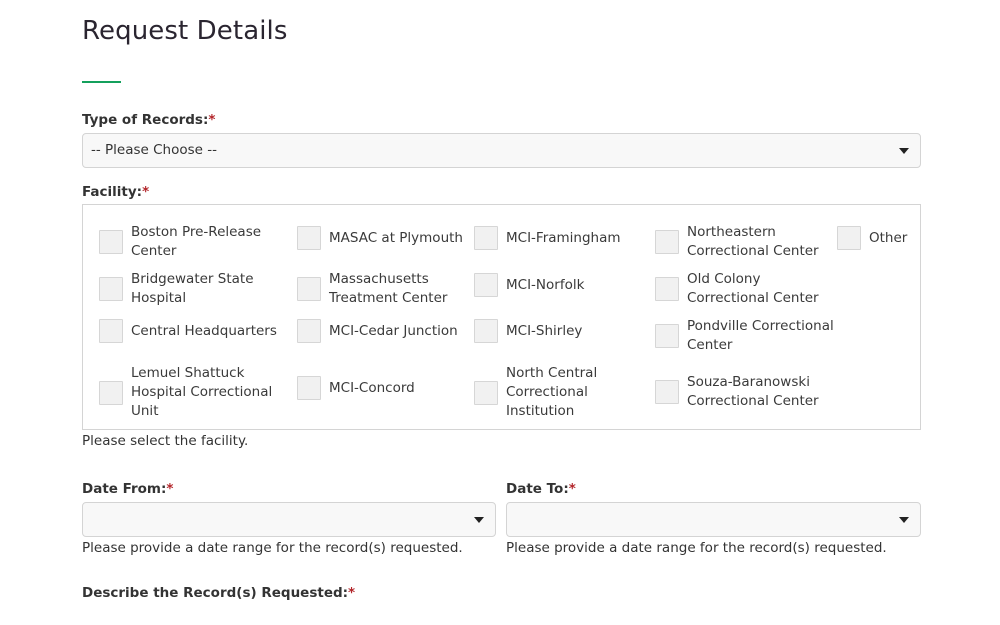  I want to click on facility-option-boston-pre-release: Boston Pre-Release Center, so click(180, 242).